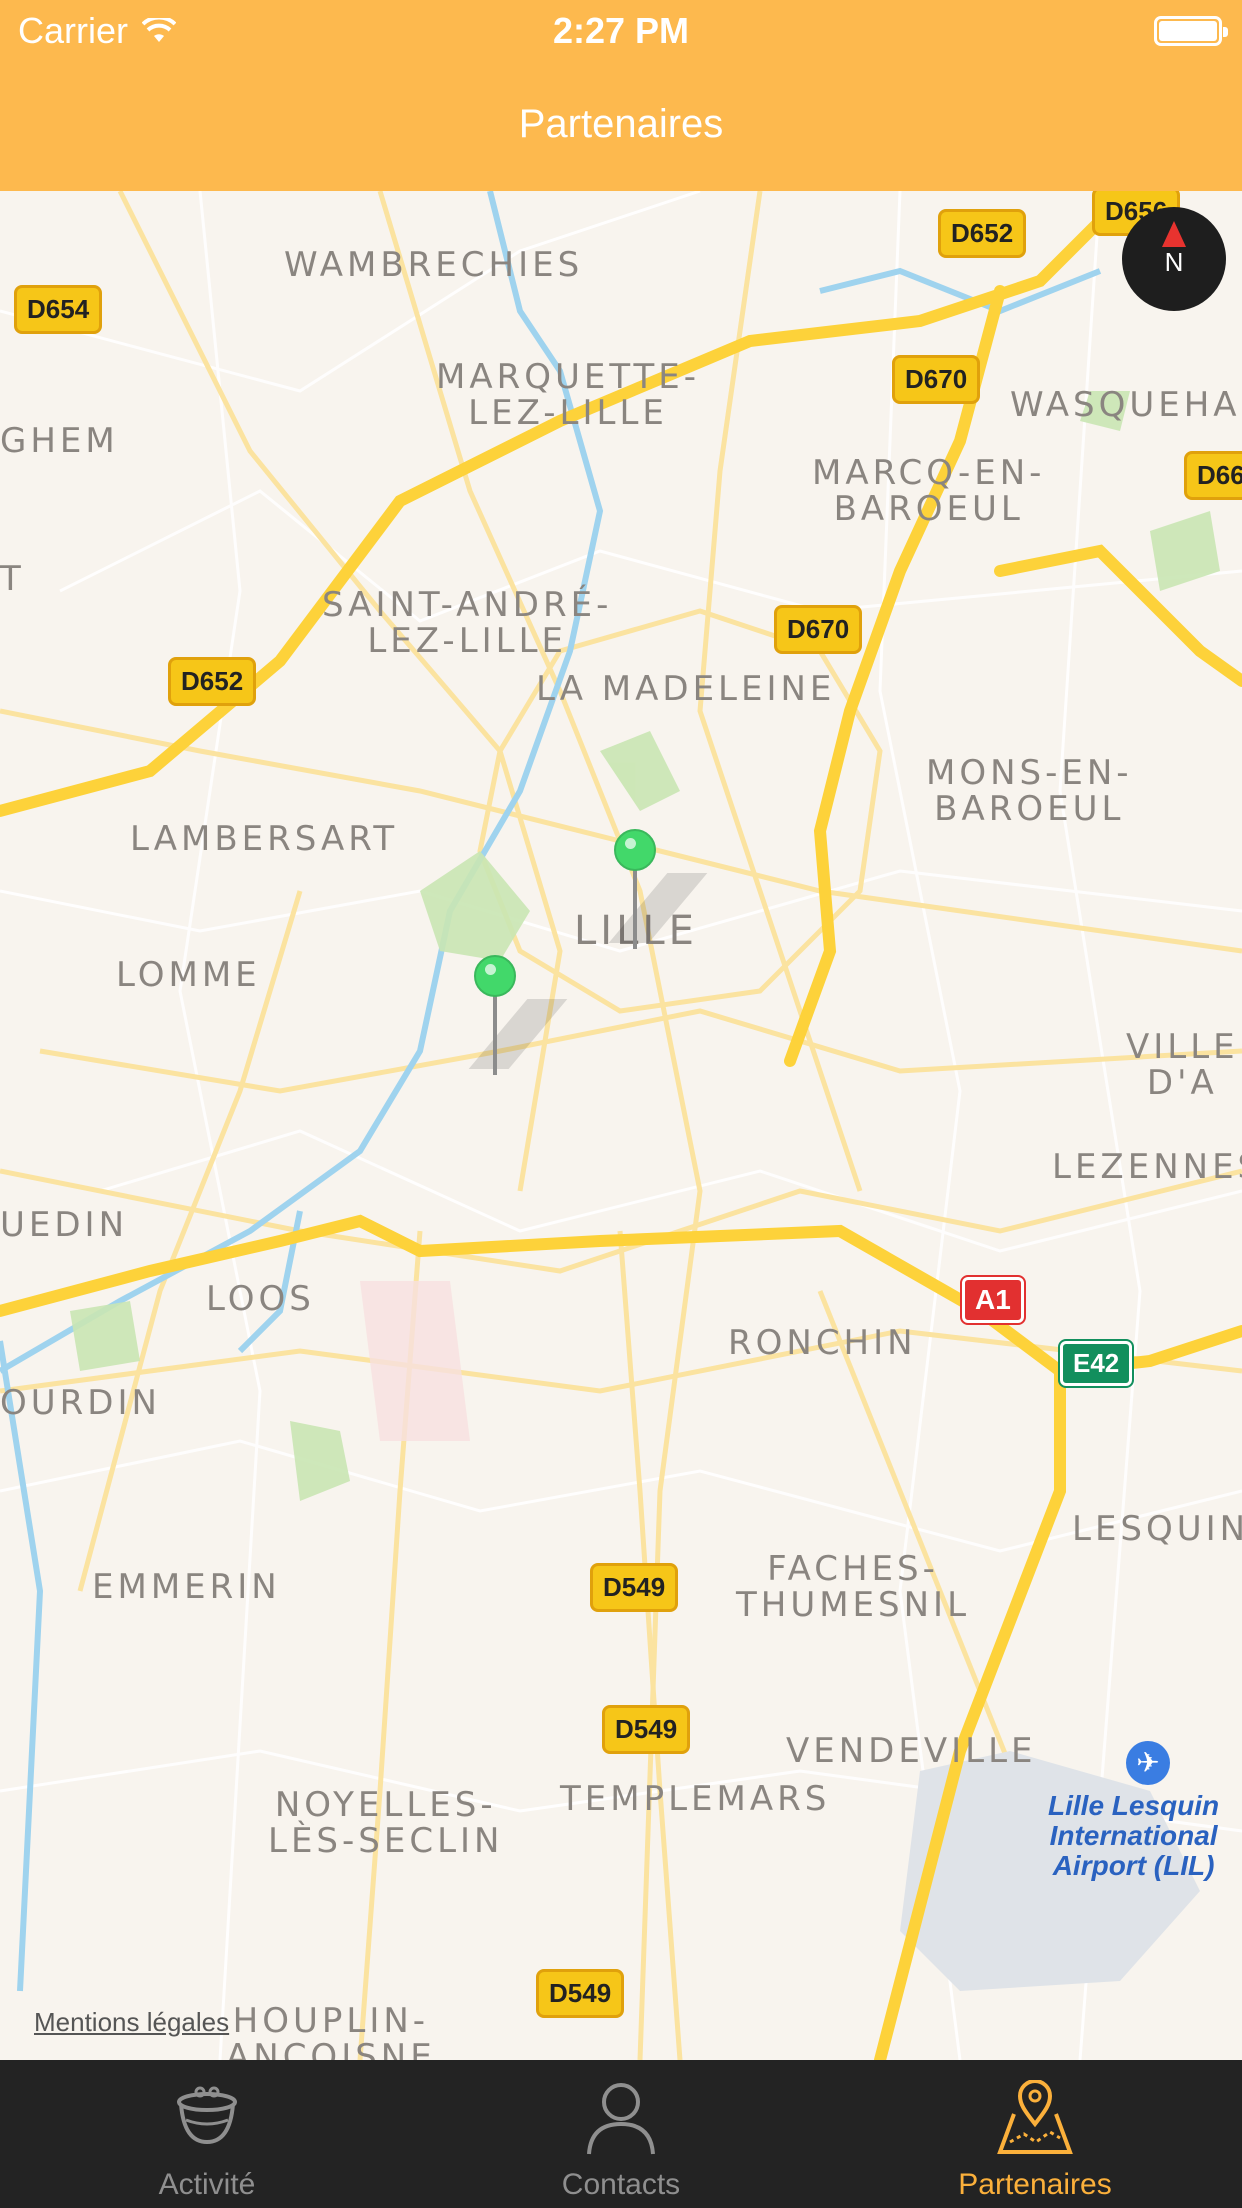  I want to click on euro-route-shield: E42, so click(1096, 1363).